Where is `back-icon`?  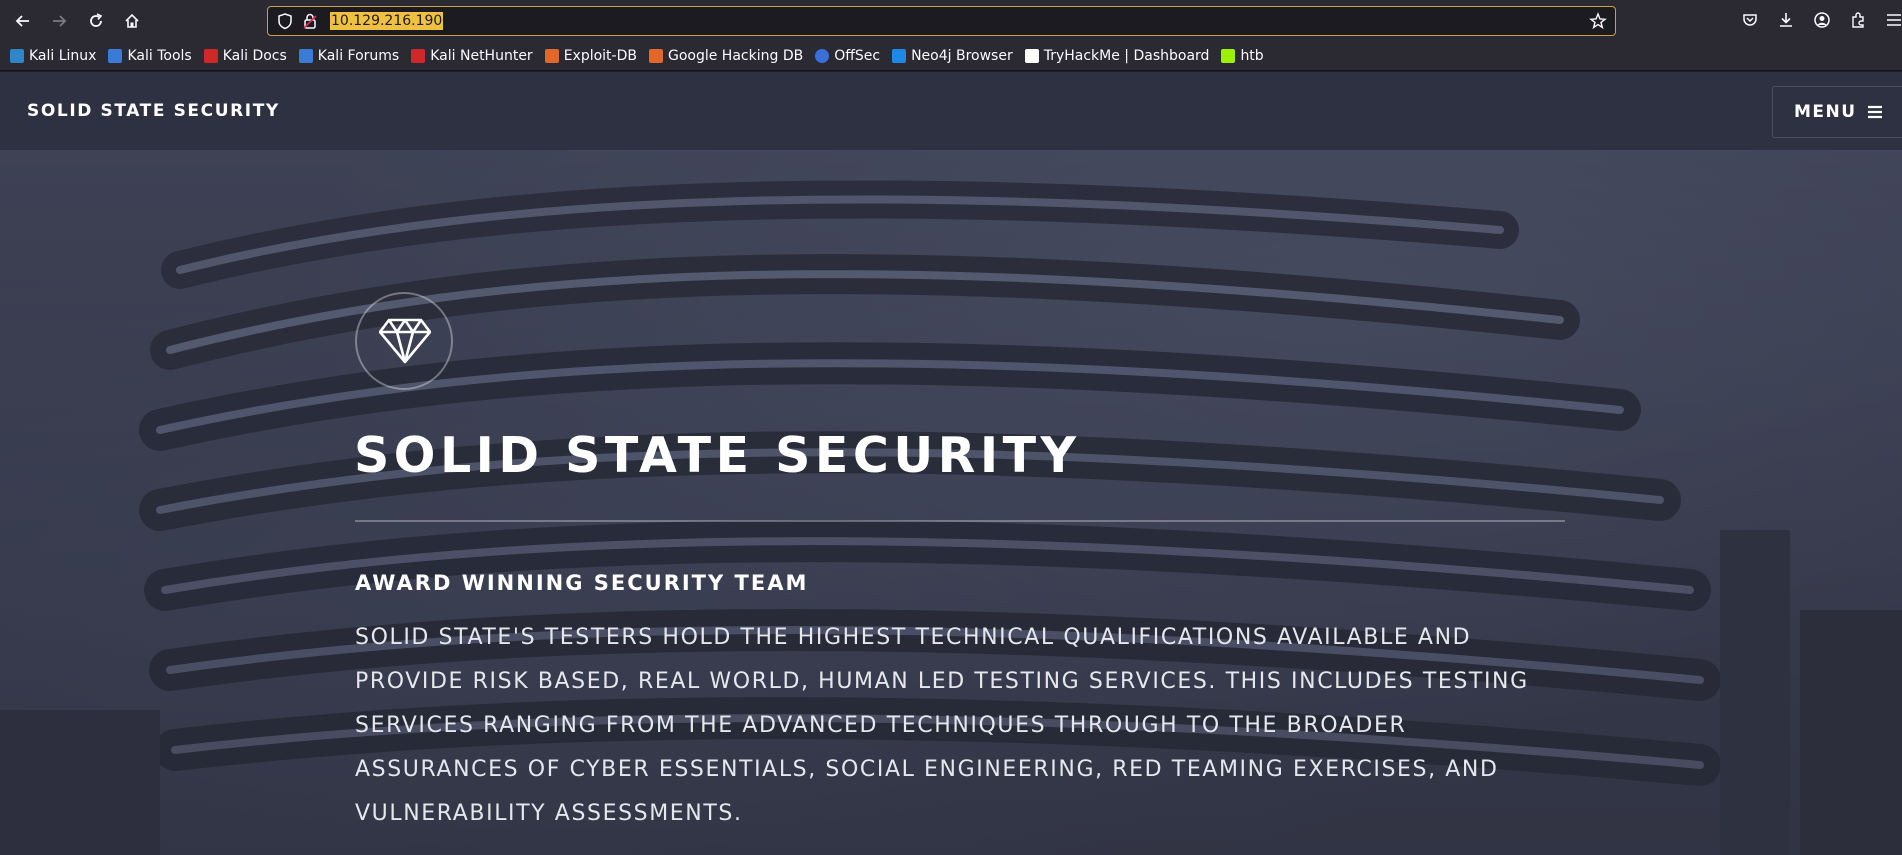
back-icon is located at coordinates (22, 21).